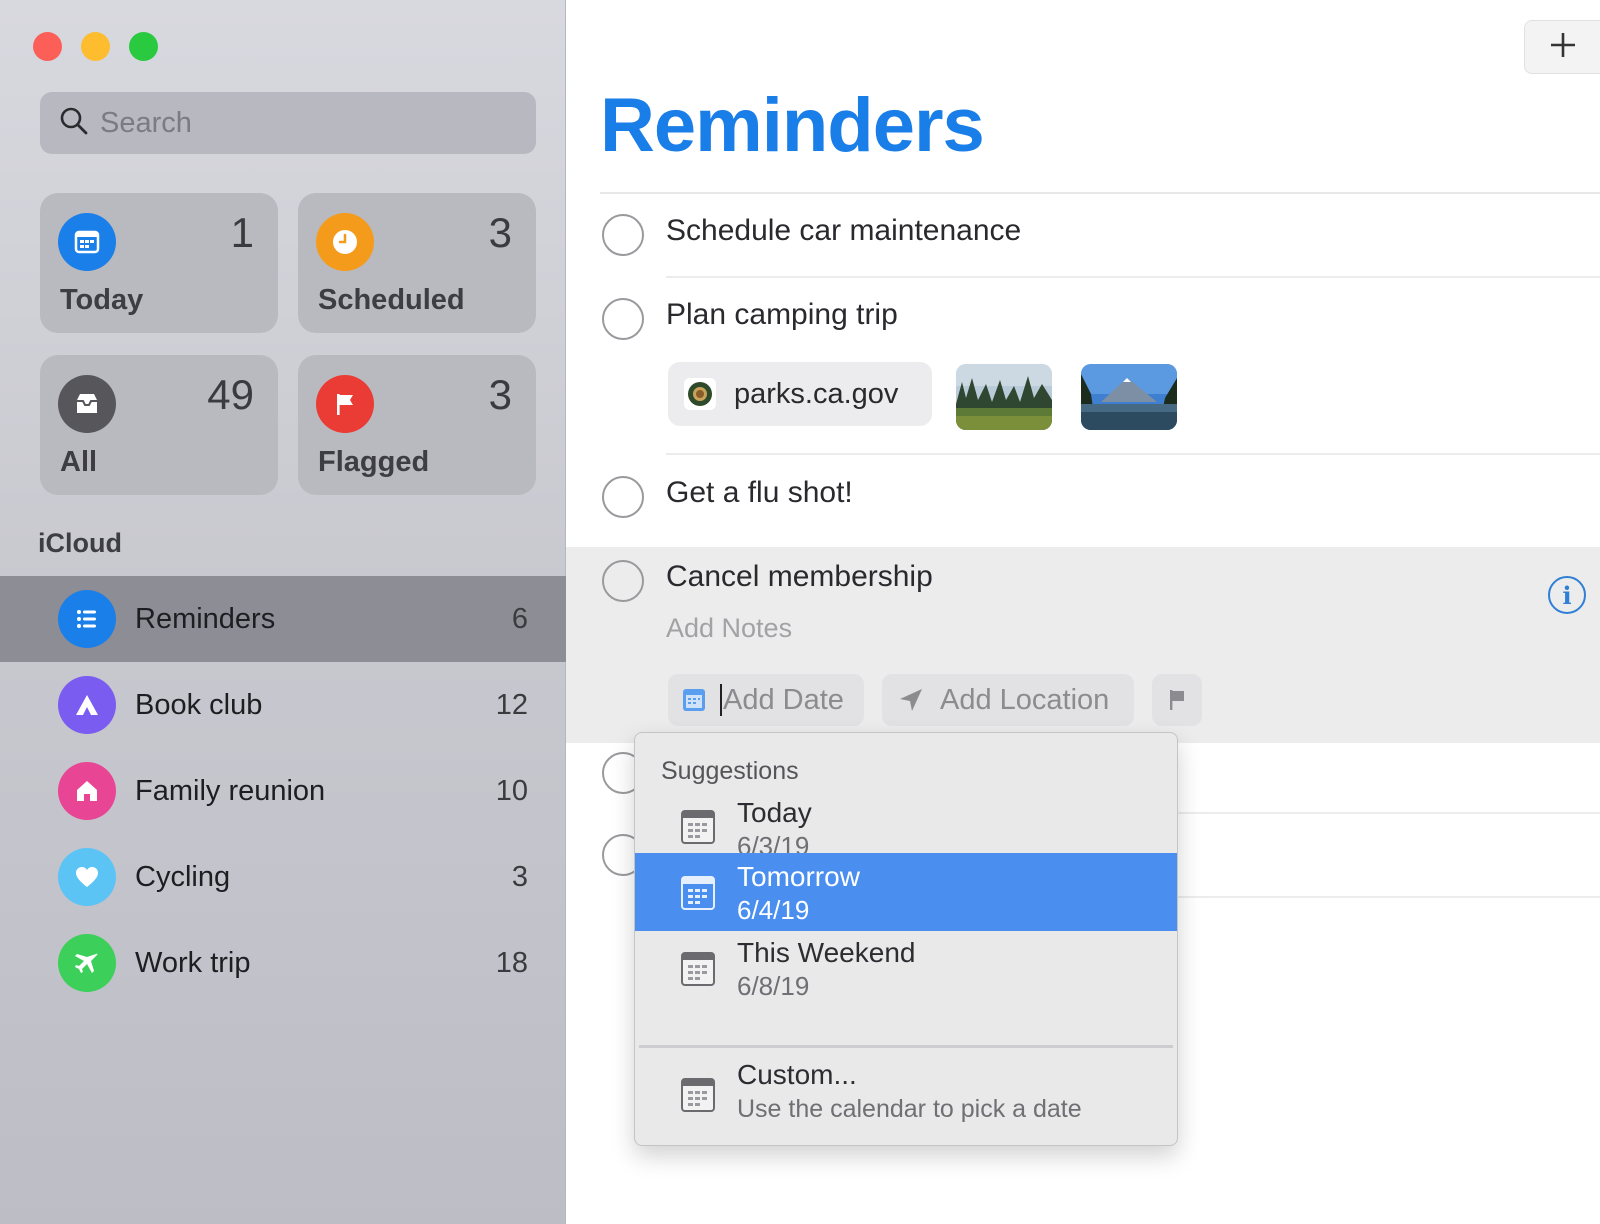 Image resolution: width=1600 pixels, height=1224 pixels. I want to click on ca-parks-favicon-icon, so click(700, 394).